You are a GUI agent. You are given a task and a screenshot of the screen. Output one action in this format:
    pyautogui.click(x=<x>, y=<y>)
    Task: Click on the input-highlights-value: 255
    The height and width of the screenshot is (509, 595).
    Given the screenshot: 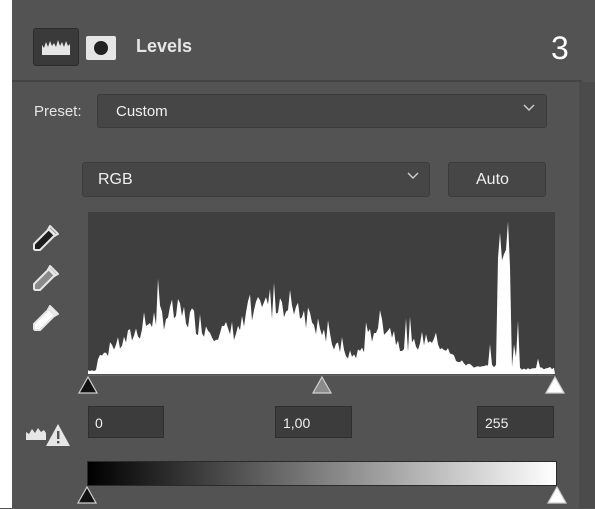 What is the action you would take?
    pyautogui.click(x=497, y=423)
    